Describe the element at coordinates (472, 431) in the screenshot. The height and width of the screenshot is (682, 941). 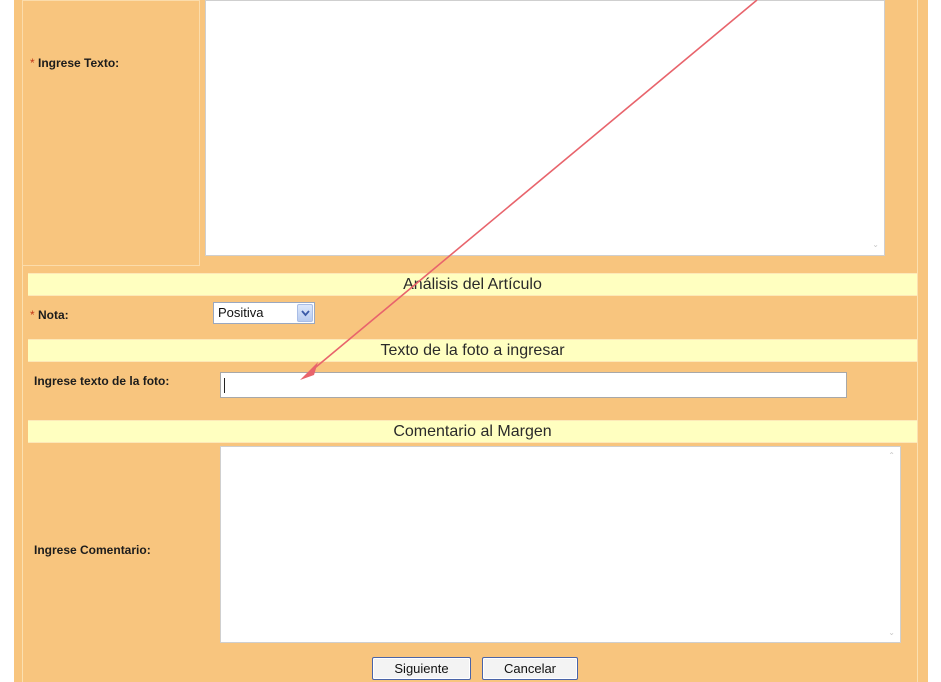
I see `comentario-section-header: Comentario al Margen` at that location.